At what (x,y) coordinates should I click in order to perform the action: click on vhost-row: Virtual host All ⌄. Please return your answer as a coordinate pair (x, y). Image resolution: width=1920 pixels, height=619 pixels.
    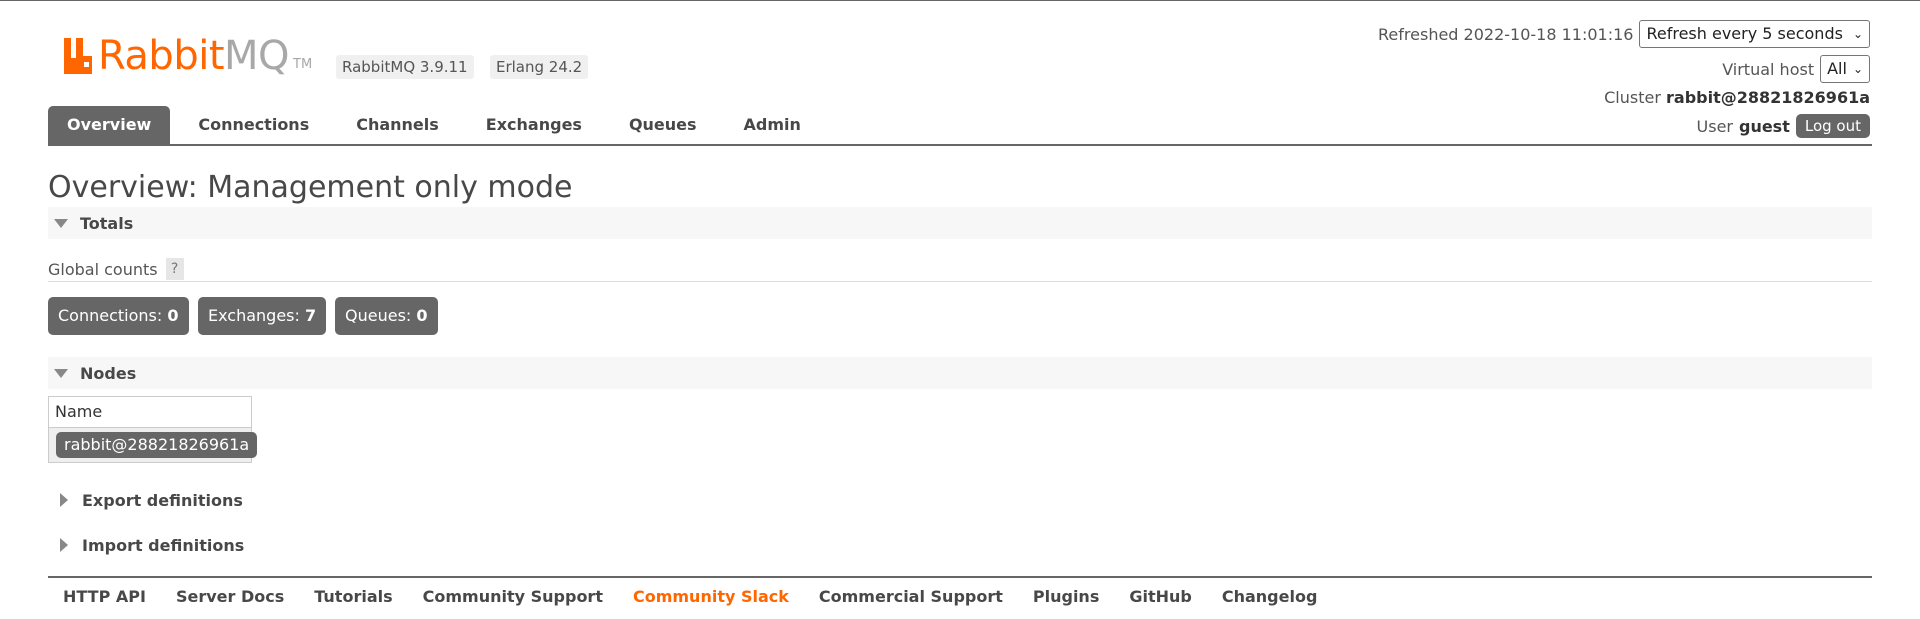
    Looking at the image, I should click on (1796, 69).